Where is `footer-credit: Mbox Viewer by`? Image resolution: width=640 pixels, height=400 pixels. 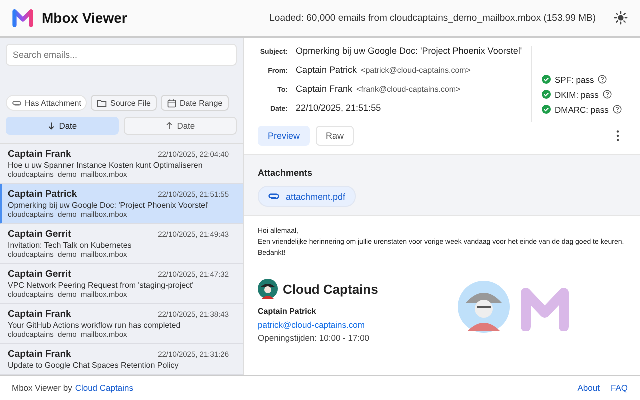 footer-credit: Mbox Viewer by is located at coordinates (42, 388).